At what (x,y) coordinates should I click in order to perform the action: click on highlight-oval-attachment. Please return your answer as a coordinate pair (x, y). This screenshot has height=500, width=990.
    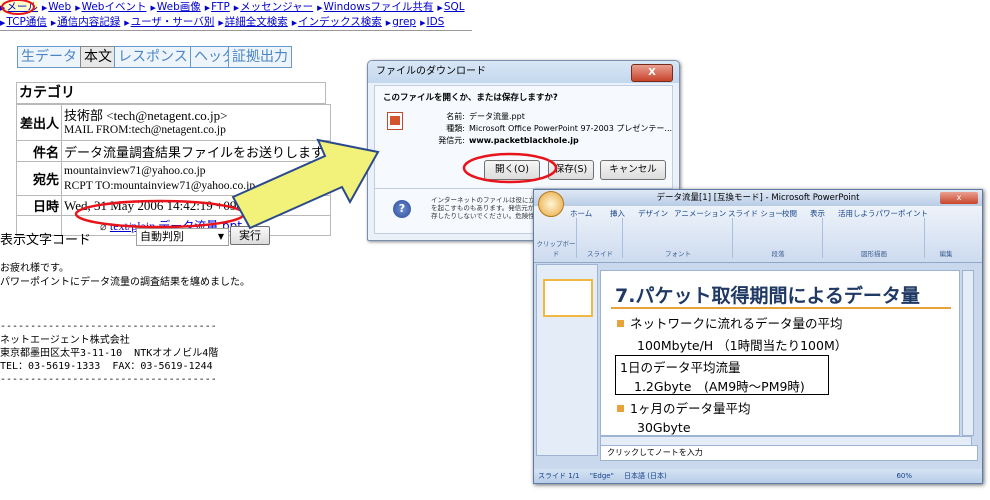
    Looking at the image, I should click on (160, 214).